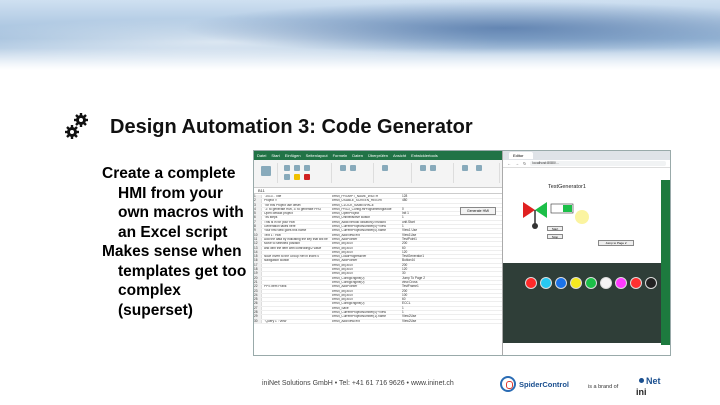 The width and height of the screenshot is (720, 405). I want to click on cell: Init 1, so click(422, 213).